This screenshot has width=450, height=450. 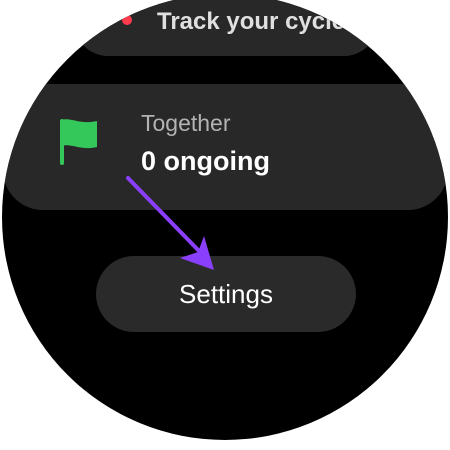 I want to click on status-dot-icon, so click(x=127, y=20).